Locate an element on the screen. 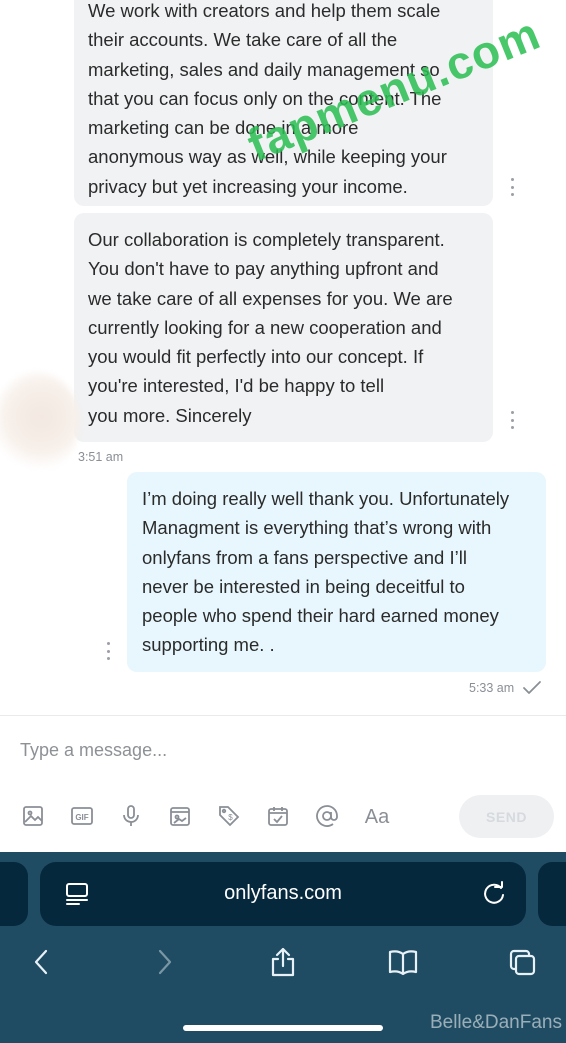 The width and height of the screenshot is (566, 1043). url-text: onlyfans.com is located at coordinates (283, 893).